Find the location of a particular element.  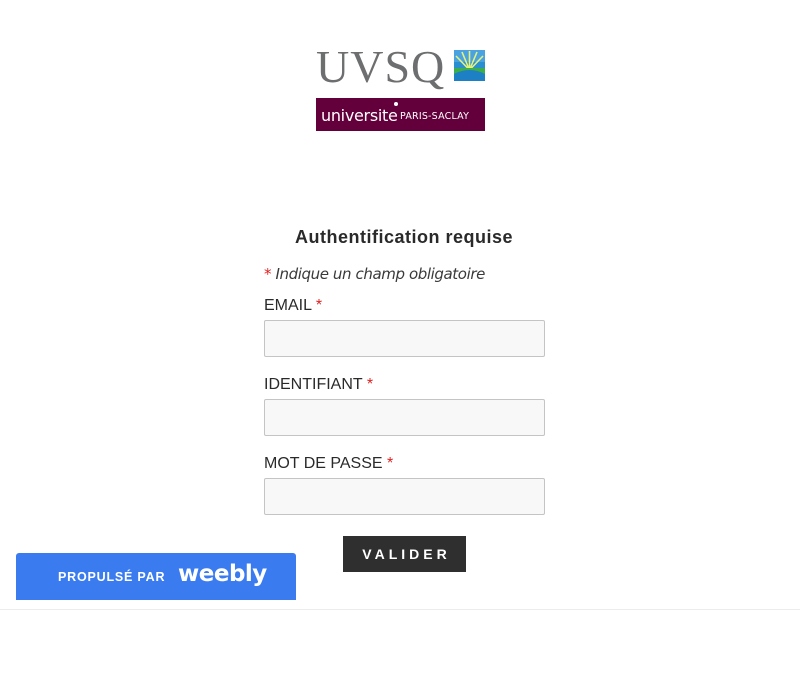

required-note: * Indique un champ obligatoire is located at coordinates (374, 274).